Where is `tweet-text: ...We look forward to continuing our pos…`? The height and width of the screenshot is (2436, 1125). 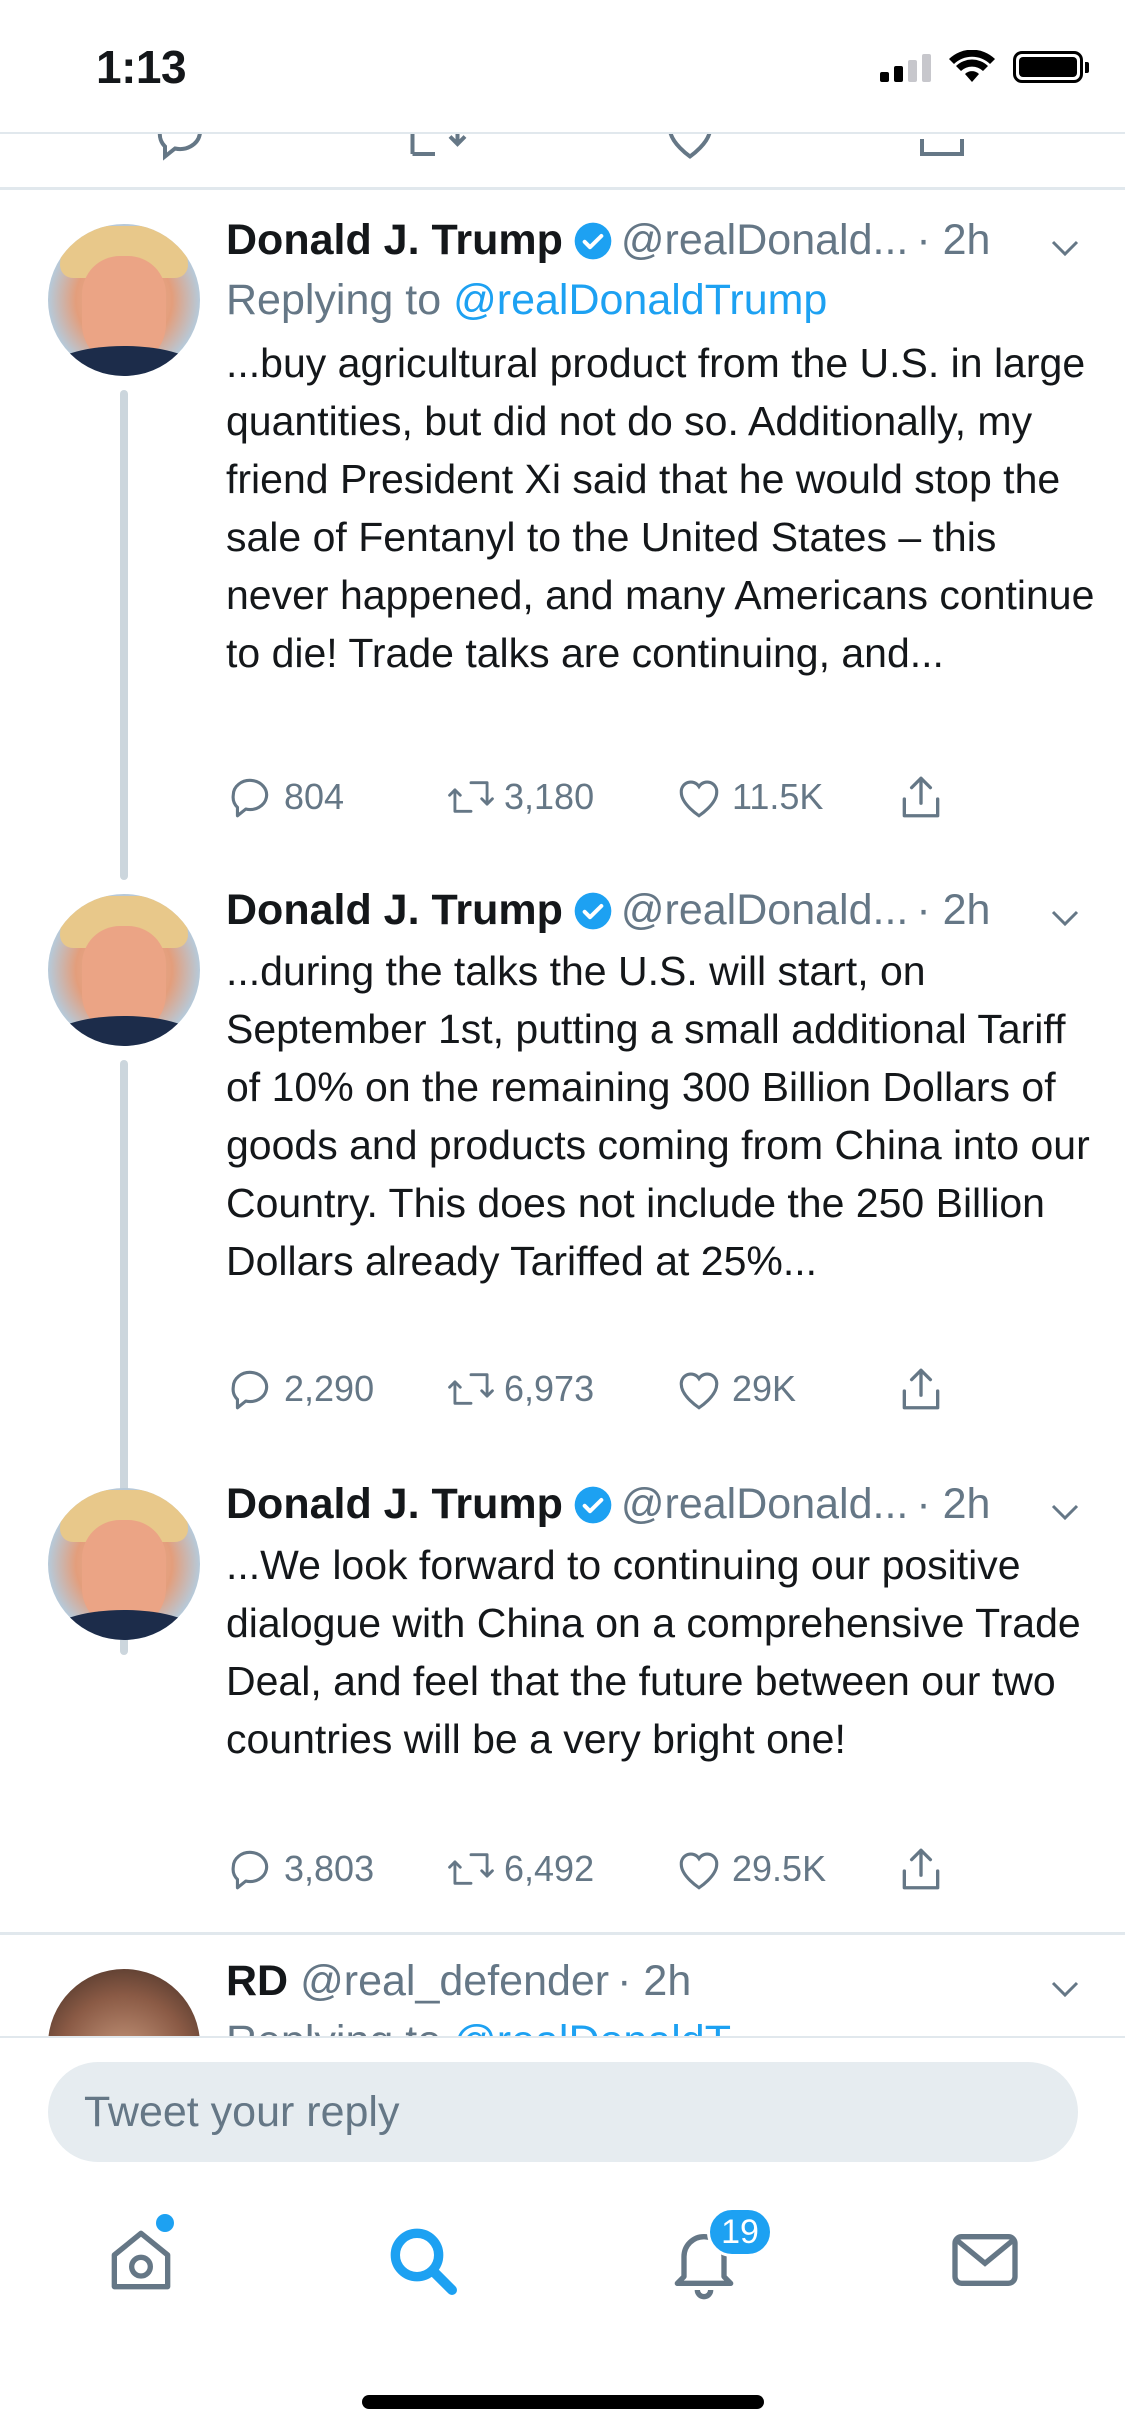
tweet-text: ...We look forward to continuing our pos… is located at coordinates (653, 1652).